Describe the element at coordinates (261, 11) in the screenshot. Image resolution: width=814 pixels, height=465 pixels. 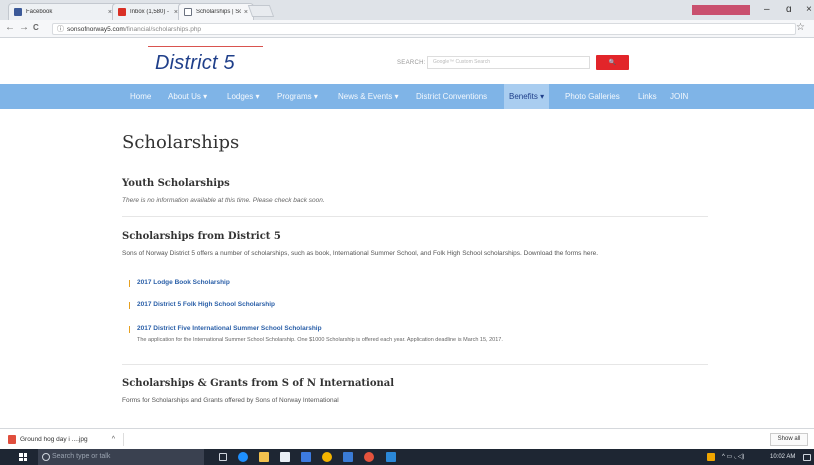
I see `new-tab-button` at that location.